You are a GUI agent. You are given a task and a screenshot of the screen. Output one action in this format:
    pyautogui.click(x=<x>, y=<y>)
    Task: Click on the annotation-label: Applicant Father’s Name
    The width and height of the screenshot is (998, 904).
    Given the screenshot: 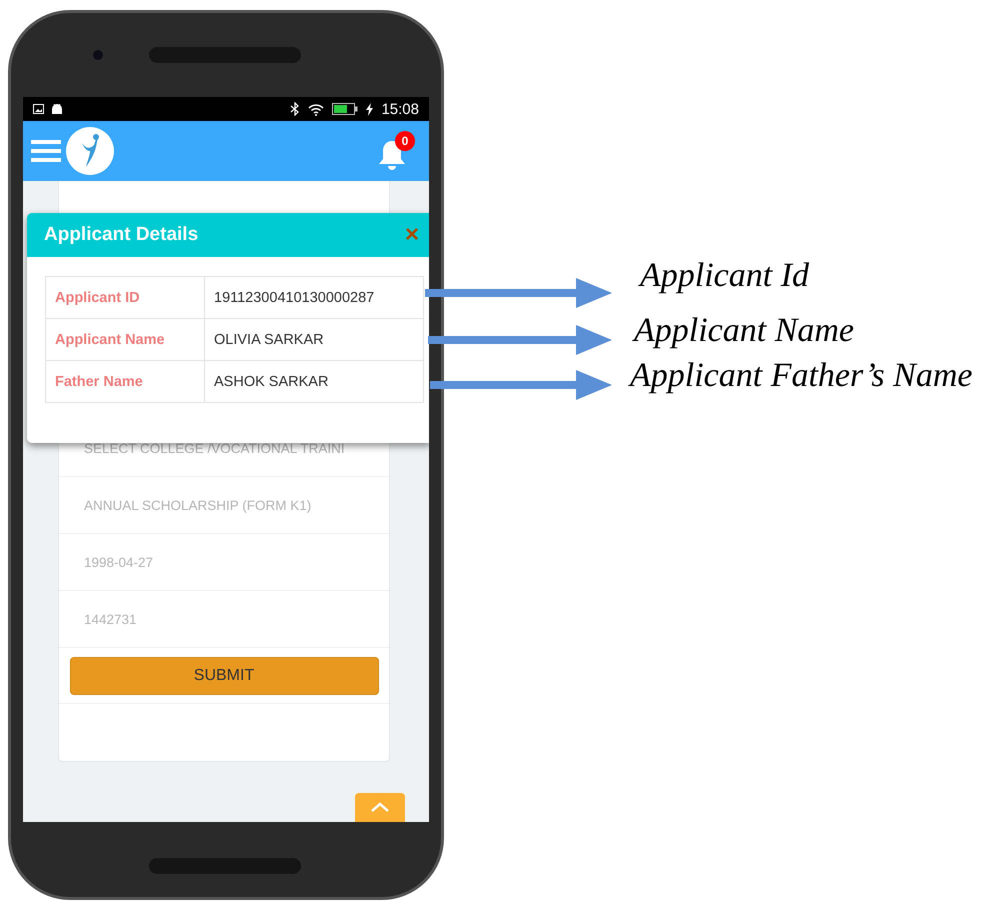 What is the action you would take?
    pyautogui.click(x=801, y=376)
    